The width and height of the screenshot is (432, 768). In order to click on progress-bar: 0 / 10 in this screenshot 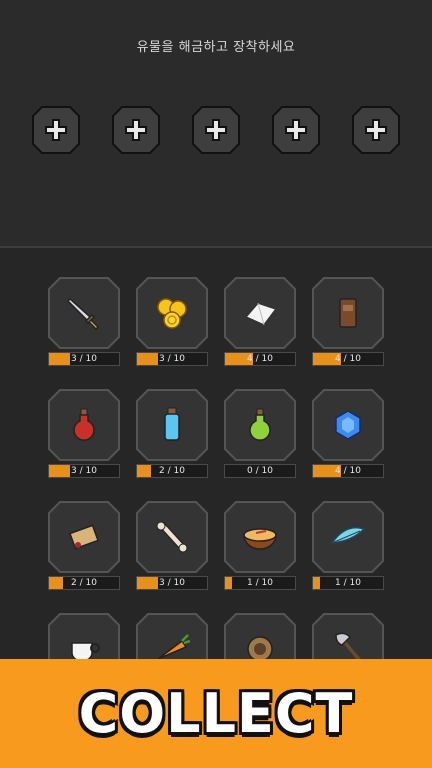, I will do `click(260, 471)`.